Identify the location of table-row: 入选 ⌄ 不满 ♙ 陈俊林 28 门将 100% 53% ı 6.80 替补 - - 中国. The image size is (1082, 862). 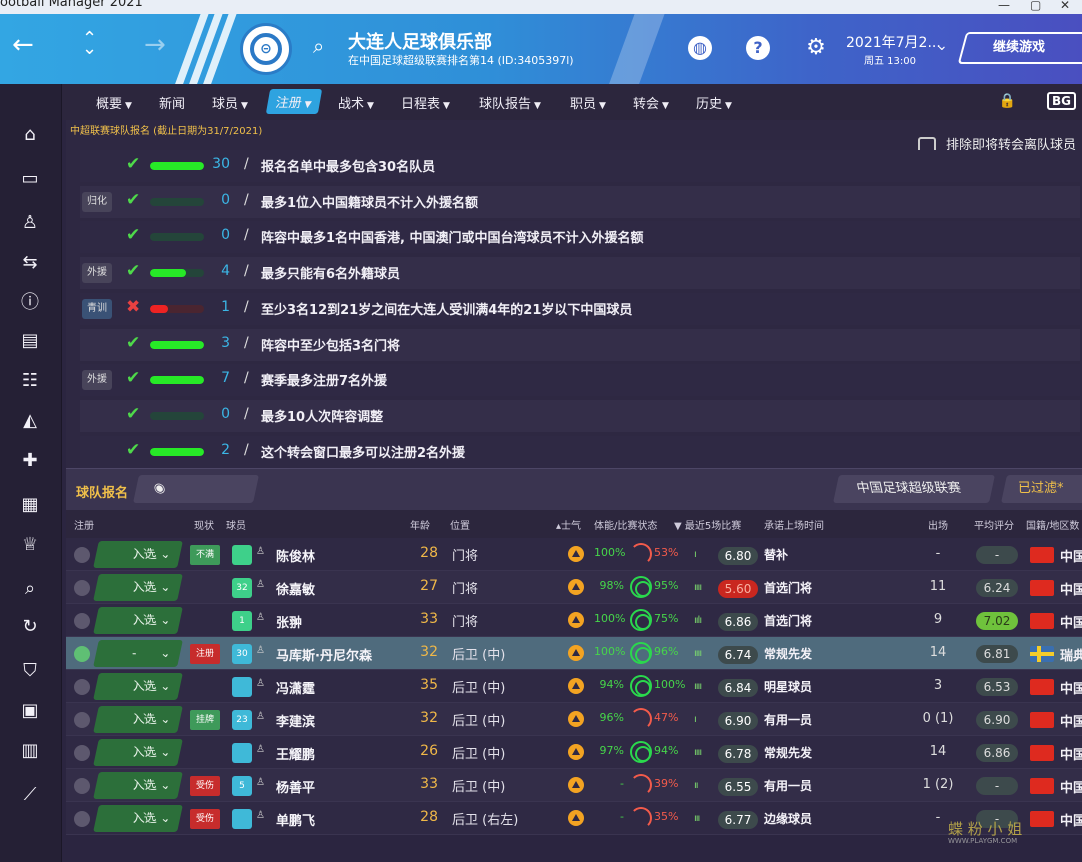
(574, 554).